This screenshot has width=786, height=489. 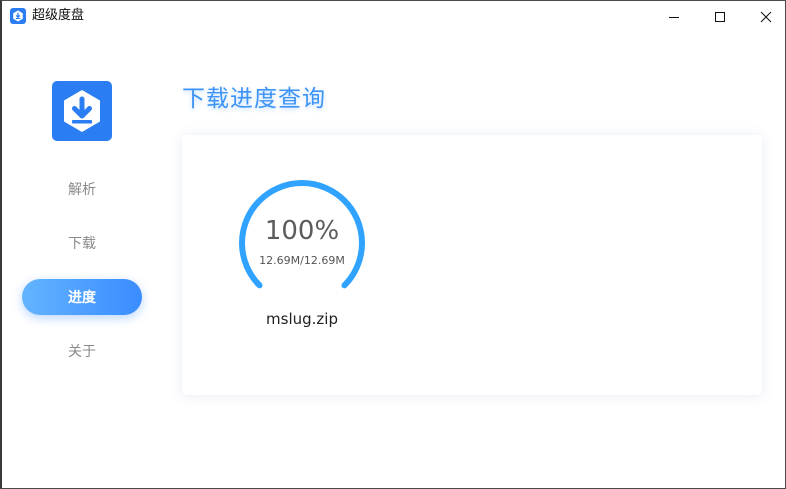 I want to click on close-button, so click(x=764, y=16).